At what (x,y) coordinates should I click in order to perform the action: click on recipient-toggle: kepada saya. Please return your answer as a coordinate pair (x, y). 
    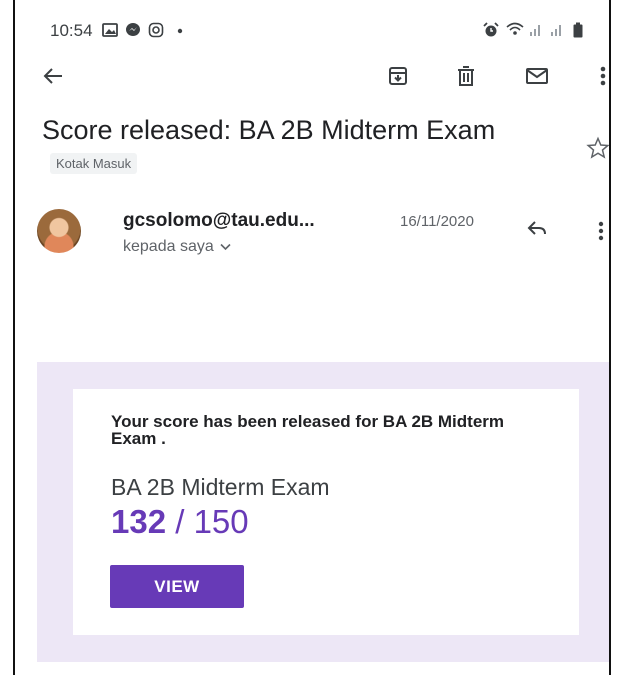
    Looking at the image, I should click on (177, 247).